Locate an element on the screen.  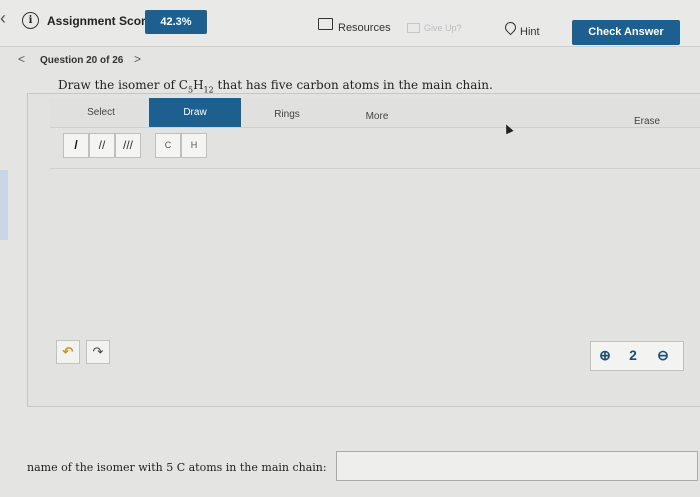
isomer-name-input is located at coordinates (517, 466).